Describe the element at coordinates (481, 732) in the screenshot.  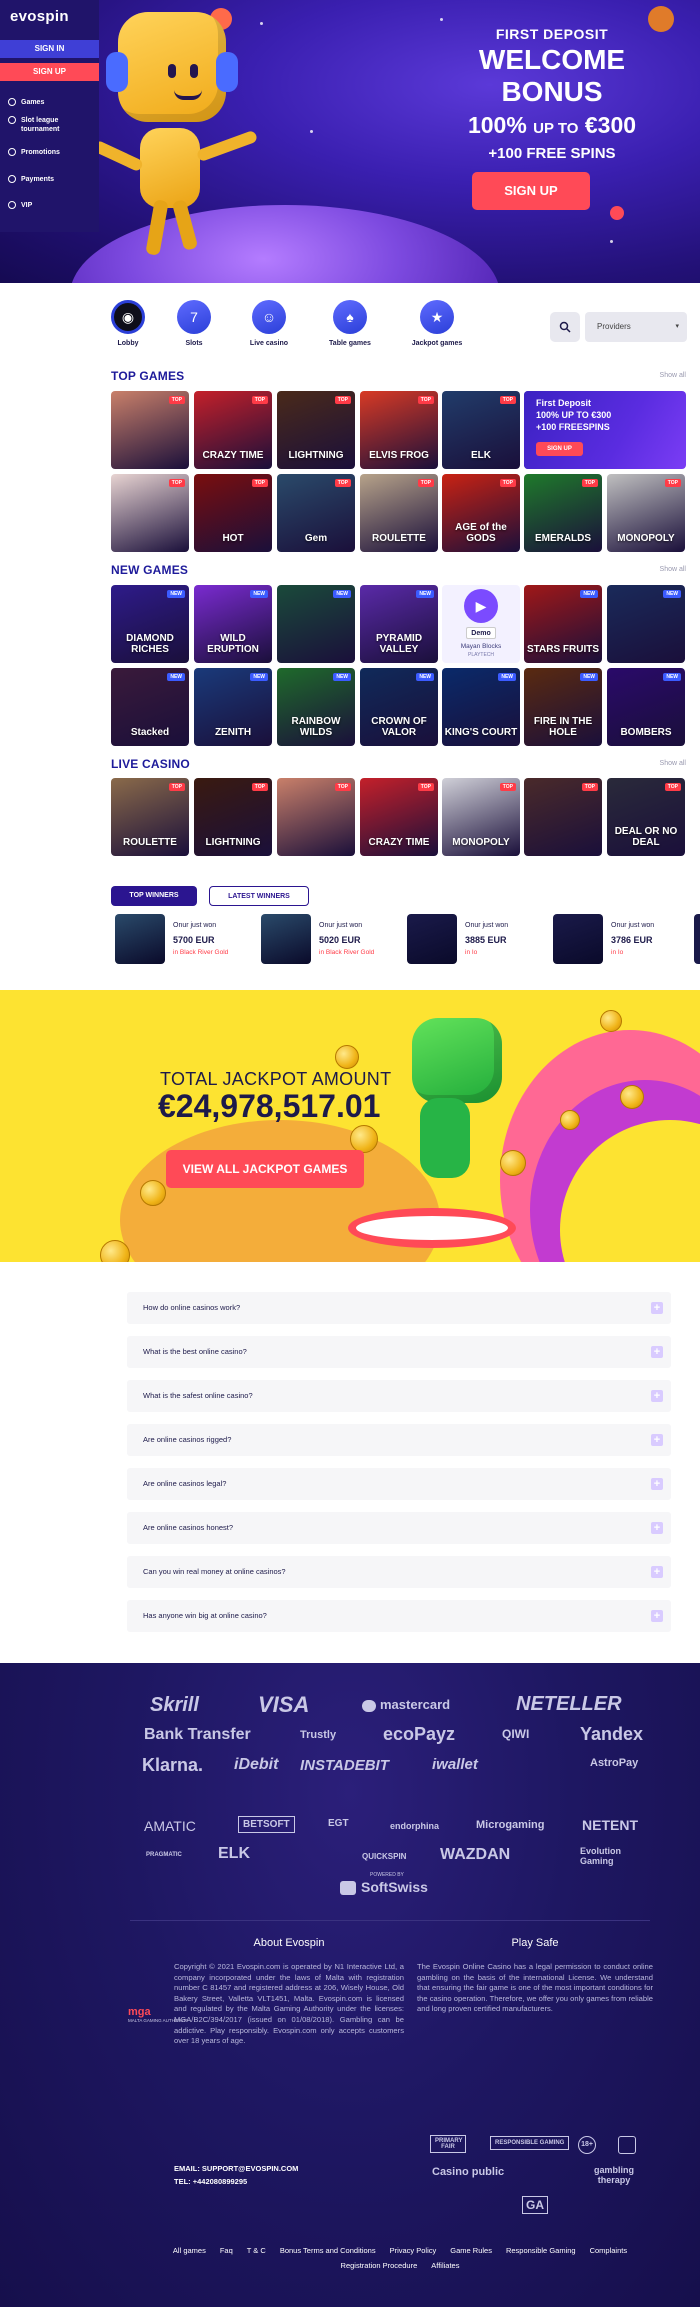
I see `game-title: KING'S COURT` at that location.